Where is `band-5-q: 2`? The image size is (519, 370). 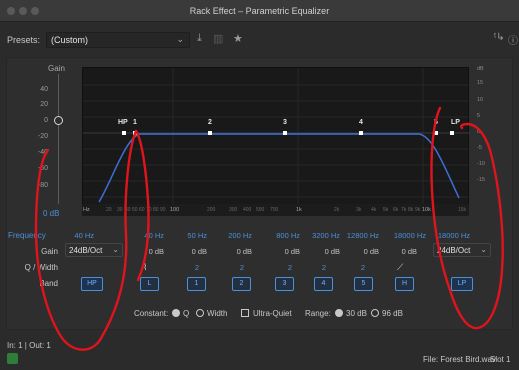
band-5-q: 2 is located at coordinates (363, 267).